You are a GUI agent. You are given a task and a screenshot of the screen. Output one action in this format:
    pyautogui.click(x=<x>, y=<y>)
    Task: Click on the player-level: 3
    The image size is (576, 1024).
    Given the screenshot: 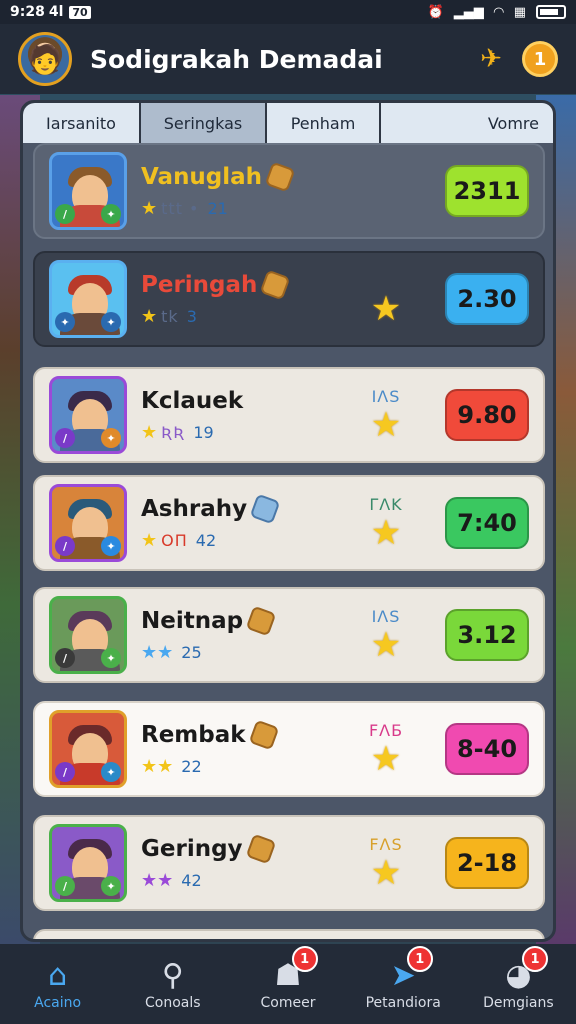 What is the action you would take?
    pyautogui.click(x=191, y=316)
    